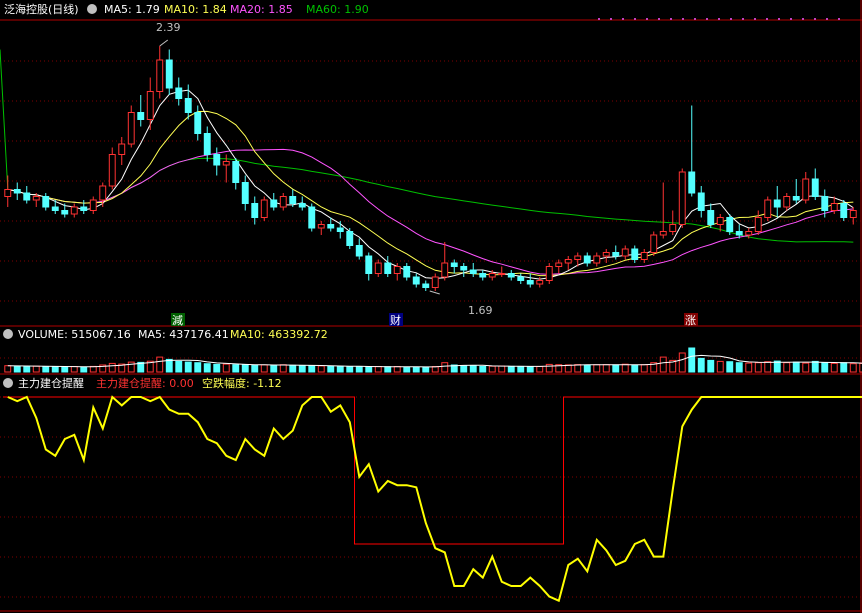  Describe the element at coordinates (337, 9) in the screenshot. I see `ma60-legend: MA60: 1.90` at that location.